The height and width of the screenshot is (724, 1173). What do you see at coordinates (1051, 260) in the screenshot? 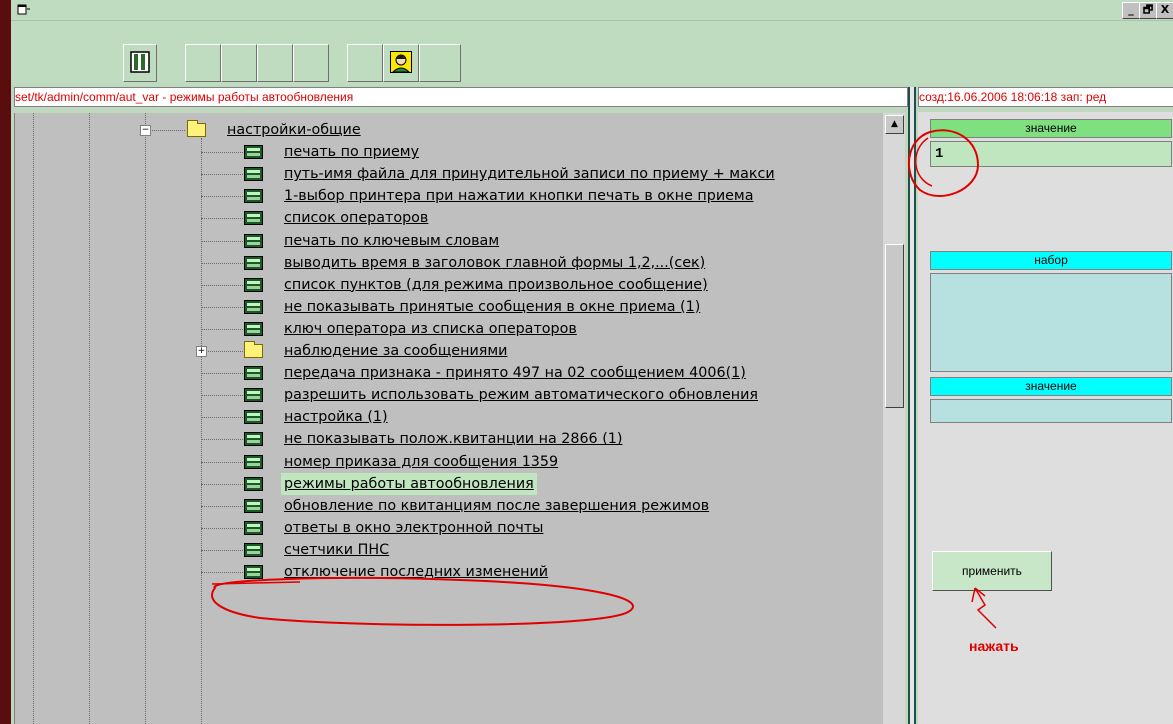
I see `set-header: набор` at bounding box center [1051, 260].